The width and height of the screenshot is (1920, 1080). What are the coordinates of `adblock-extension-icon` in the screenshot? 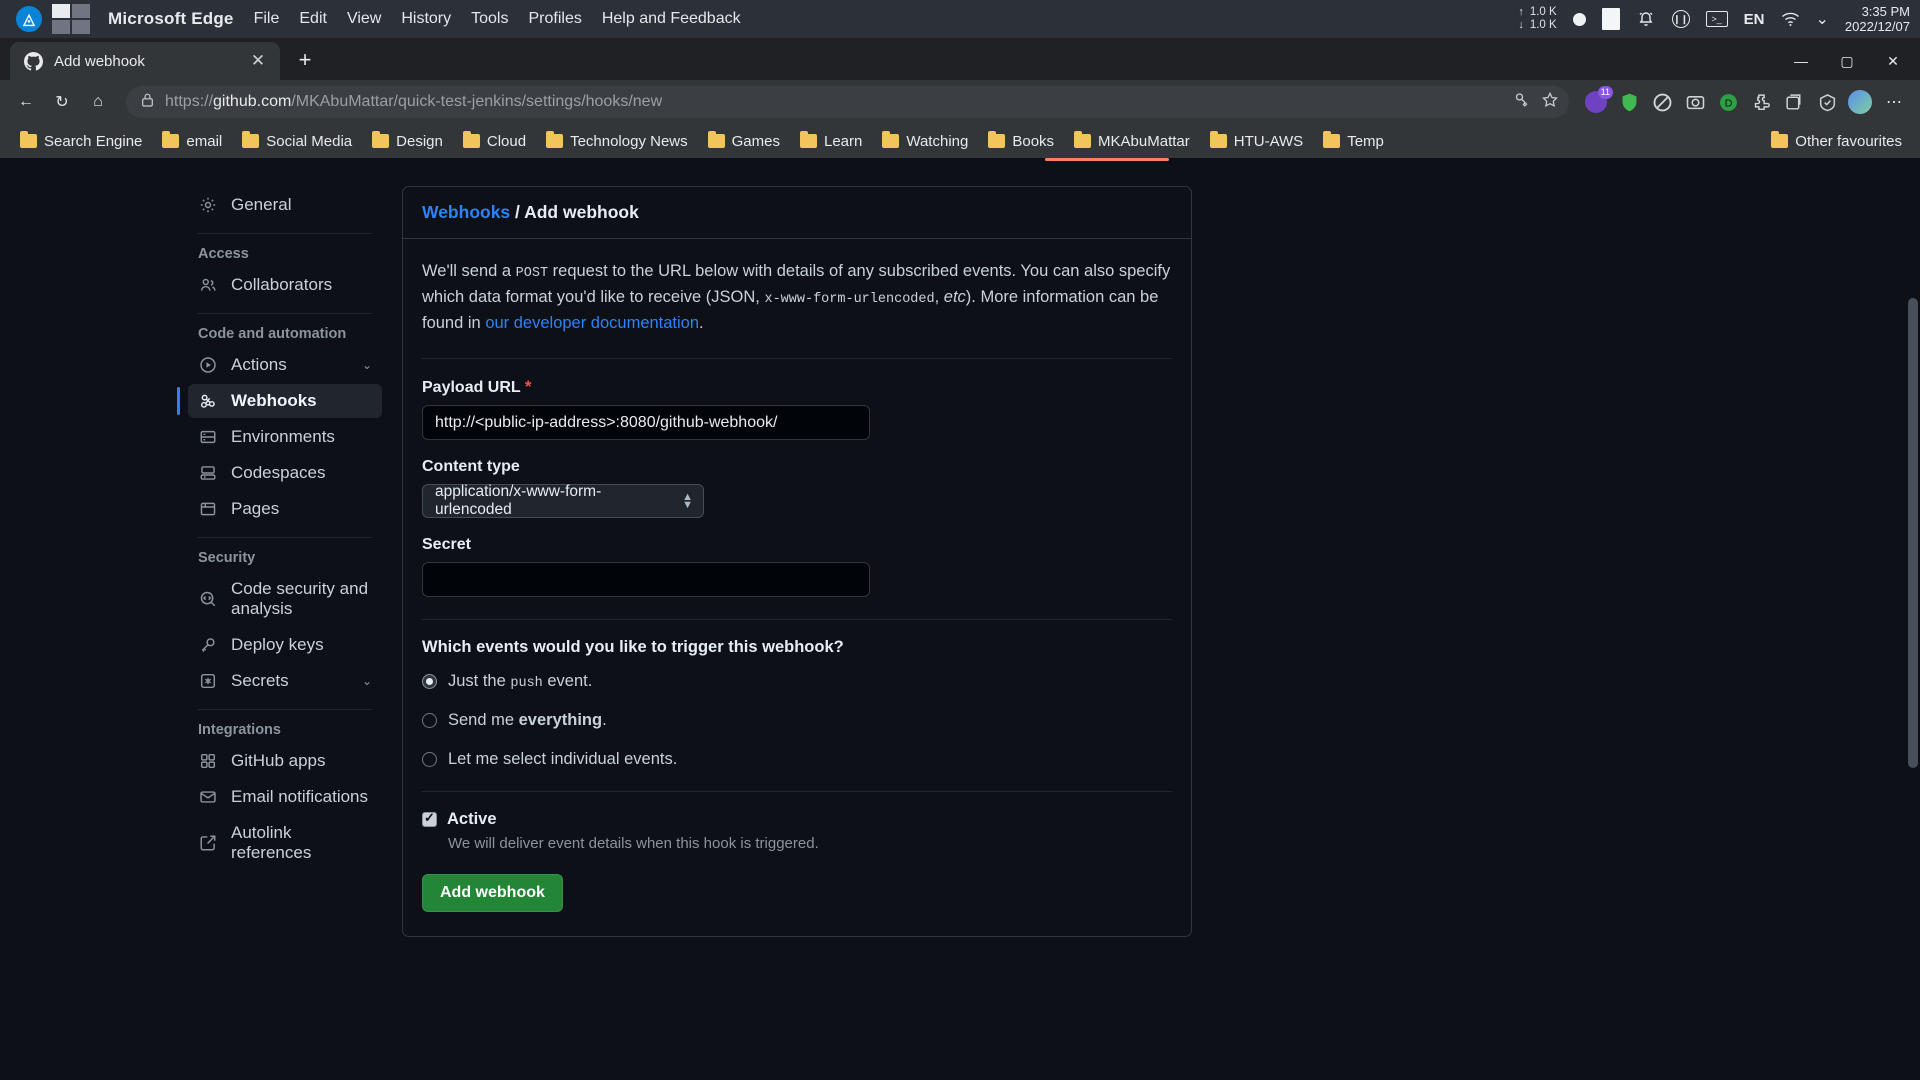 It's located at (1662, 102).